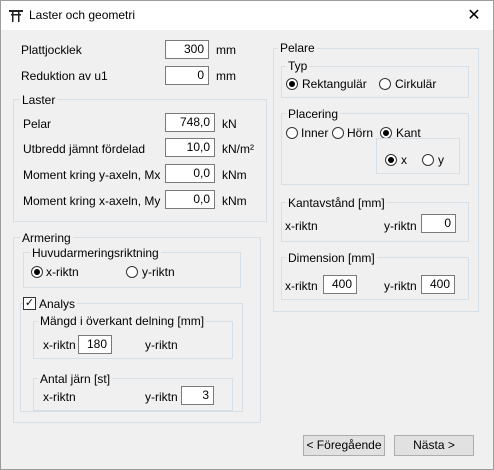  I want to click on analys-checkbox: ✓, so click(29, 303).